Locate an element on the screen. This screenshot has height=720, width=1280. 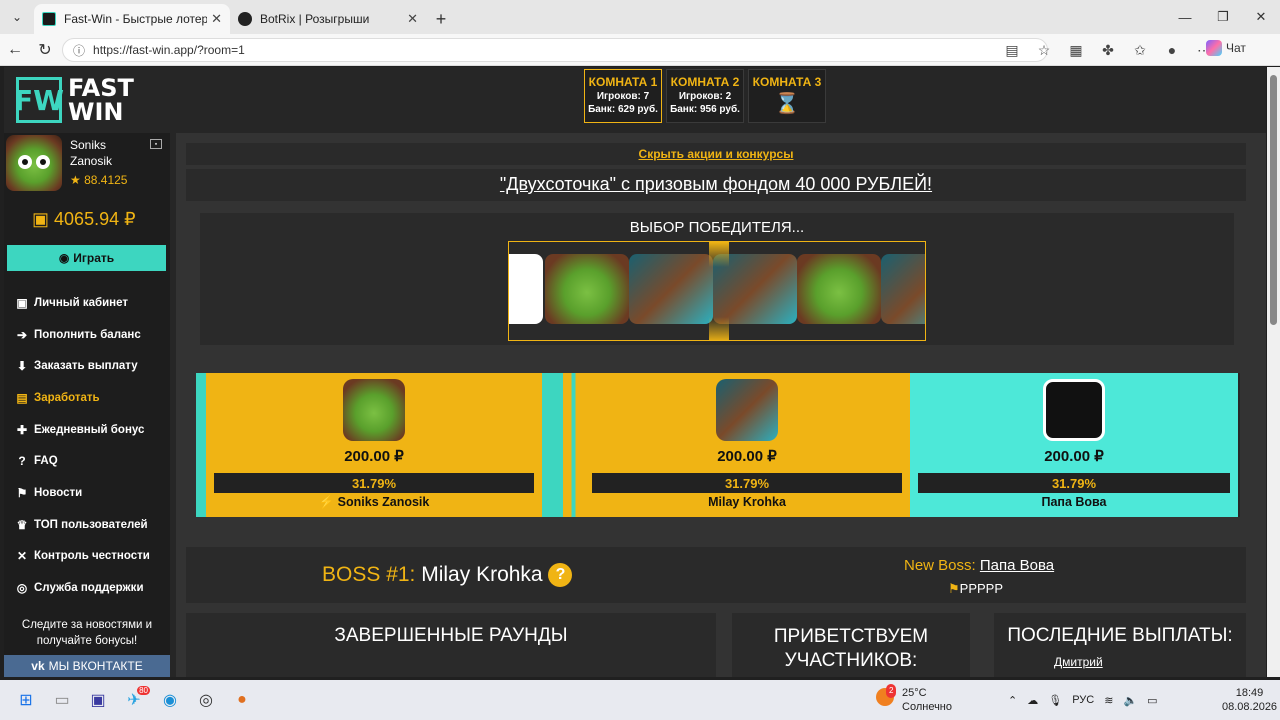
bet-amount: 200.00 ₽ is located at coordinates (374, 456).